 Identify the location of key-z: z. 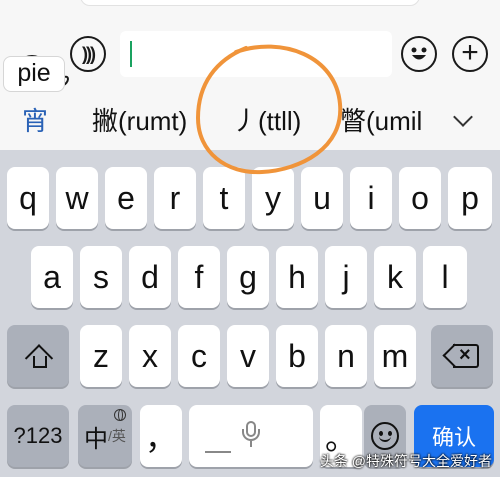
(101, 356).